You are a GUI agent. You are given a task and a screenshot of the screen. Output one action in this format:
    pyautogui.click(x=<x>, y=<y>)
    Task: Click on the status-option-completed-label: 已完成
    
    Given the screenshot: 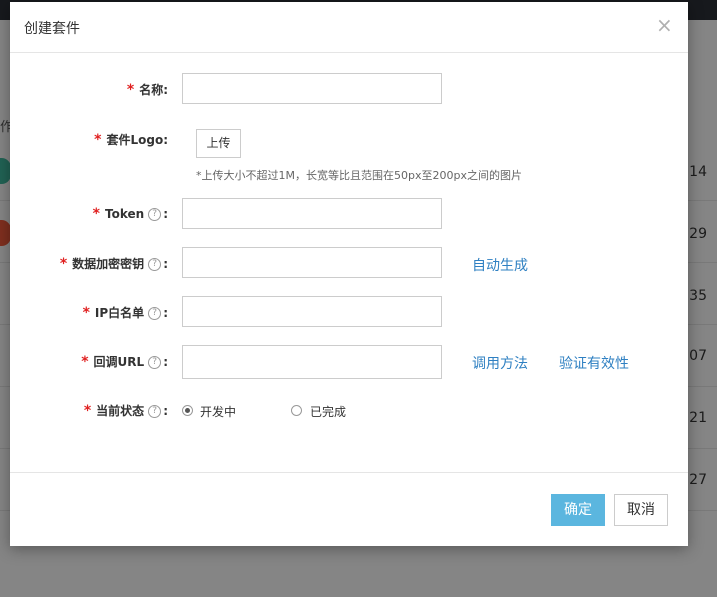 What is the action you would take?
    pyautogui.click(x=328, y=411)
    